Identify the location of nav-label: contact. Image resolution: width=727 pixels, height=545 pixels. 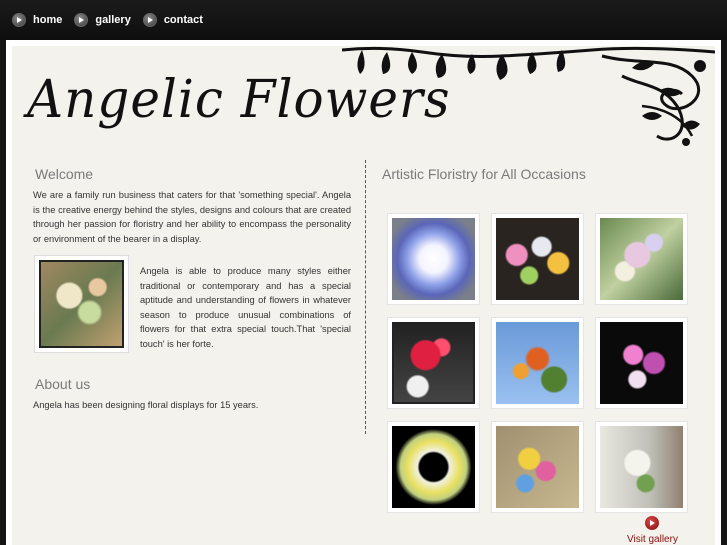
(183, 20).